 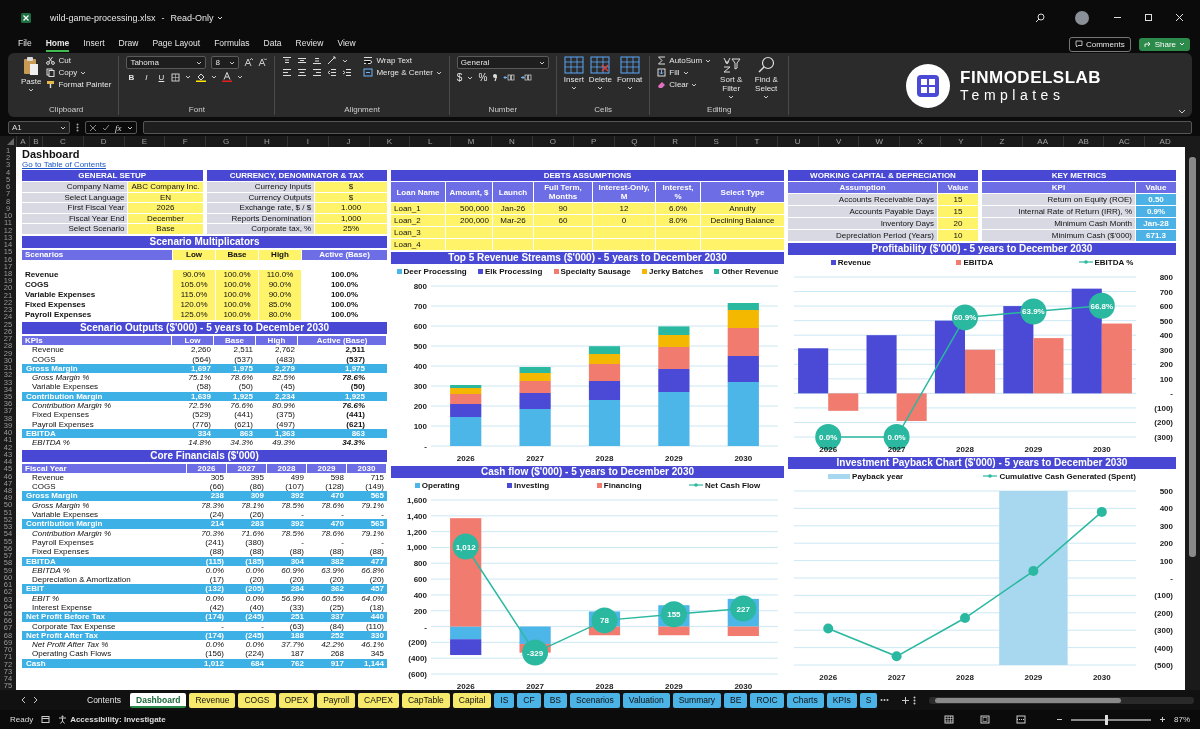 I want to click on multiplier-input: 115.0%, so click(x=194, y=294).